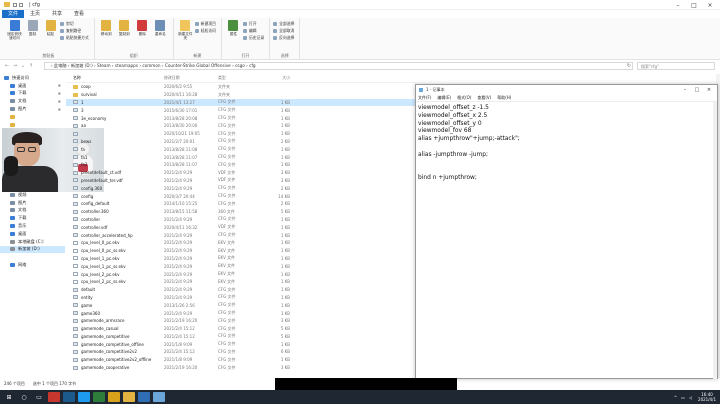 The image size is (720, 404). Describe the element at coordinates (79, 14) in the screenshot. I see `tab-view: 查看` at that location.